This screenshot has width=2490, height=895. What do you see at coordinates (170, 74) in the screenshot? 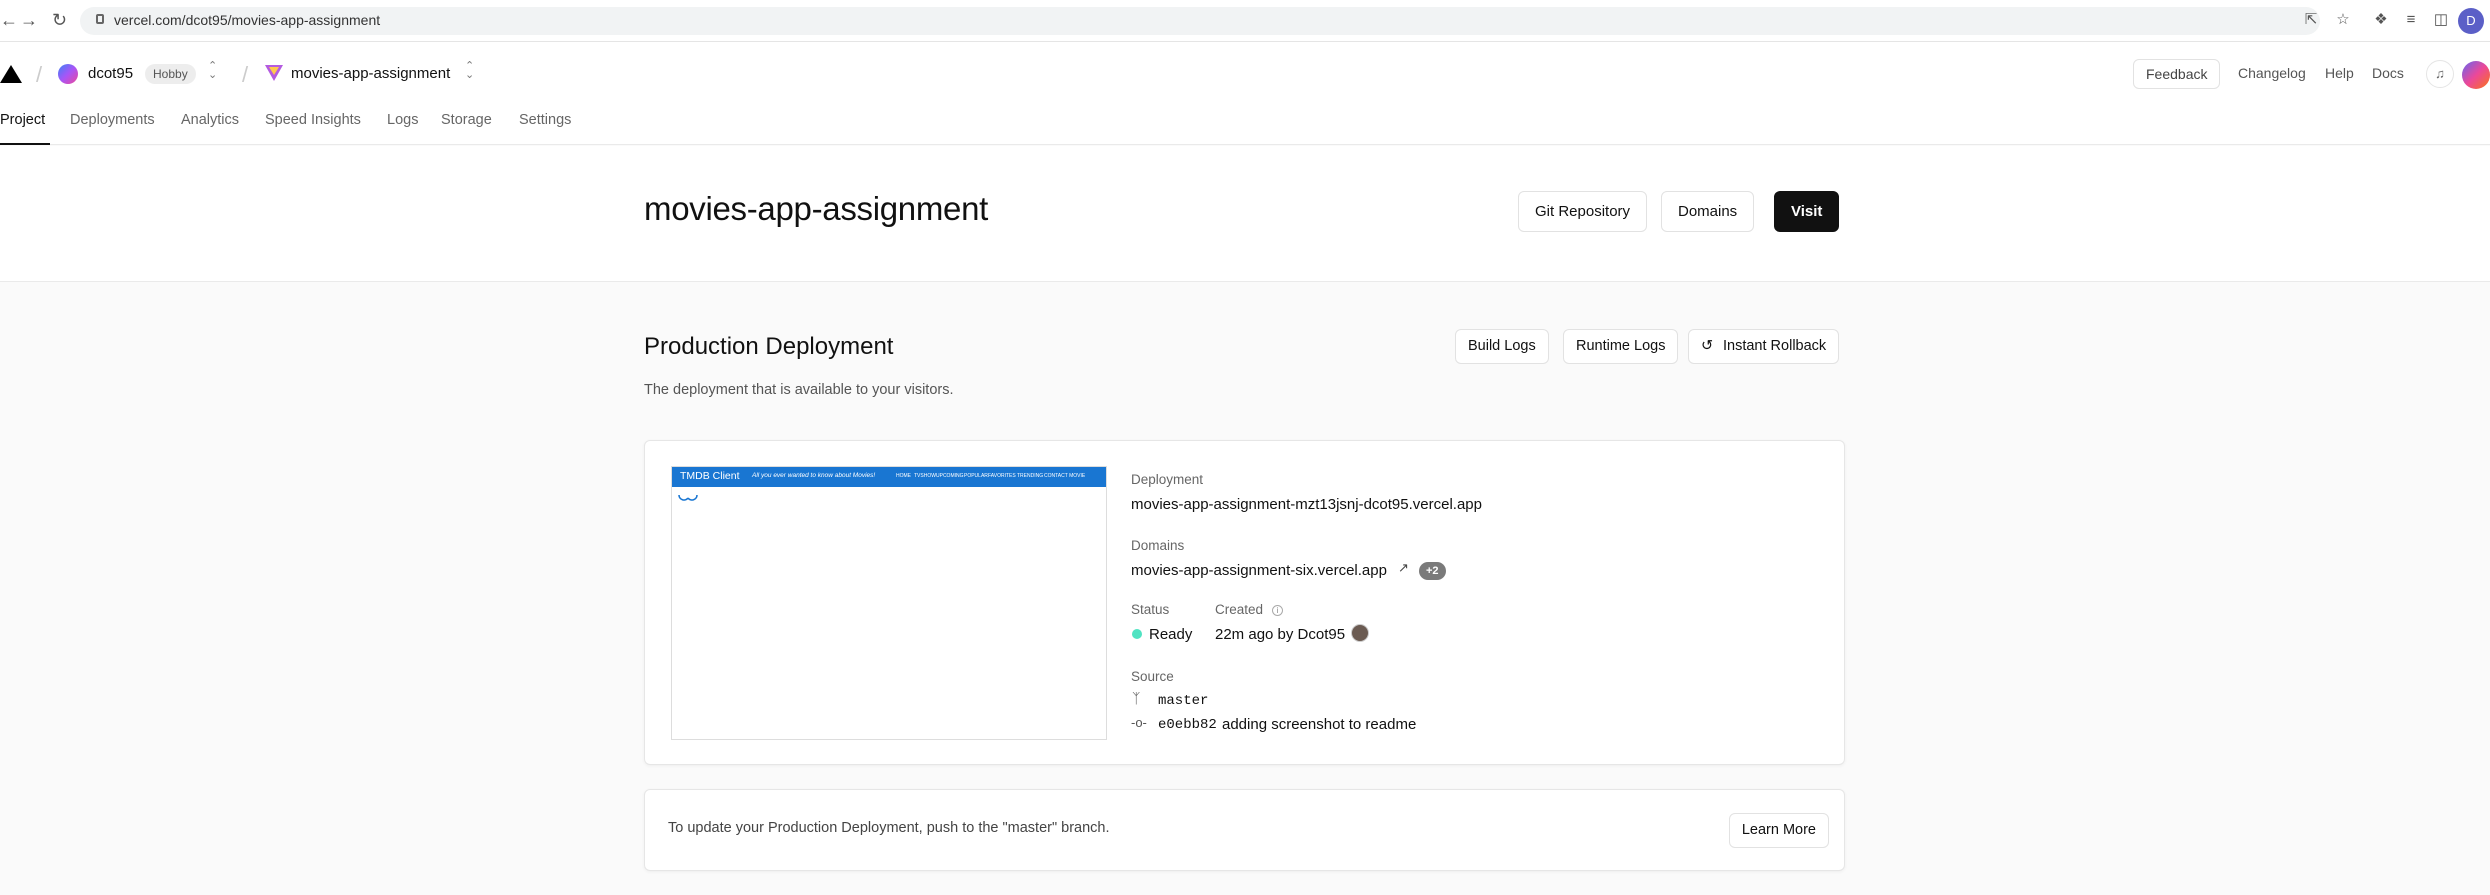
I see `plan-badge: Hobby` at bounding box center [170, 74].